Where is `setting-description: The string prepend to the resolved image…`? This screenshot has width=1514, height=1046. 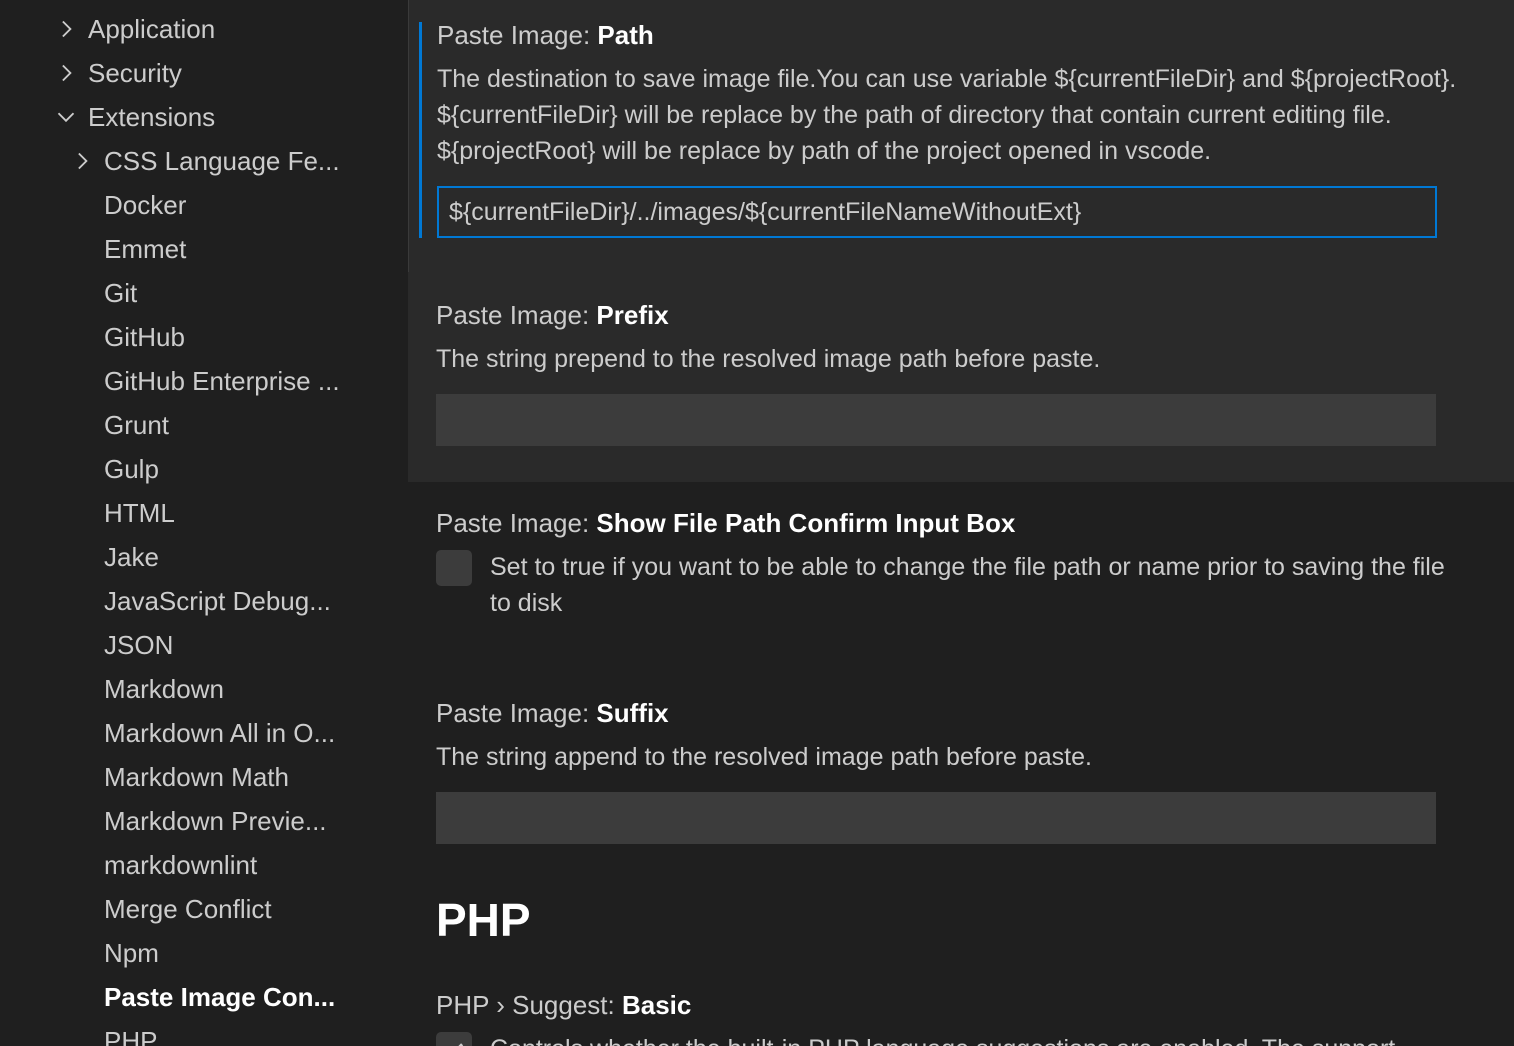 setting-description: The string prepend to the resolved image… is located at coordinates (768, 359).